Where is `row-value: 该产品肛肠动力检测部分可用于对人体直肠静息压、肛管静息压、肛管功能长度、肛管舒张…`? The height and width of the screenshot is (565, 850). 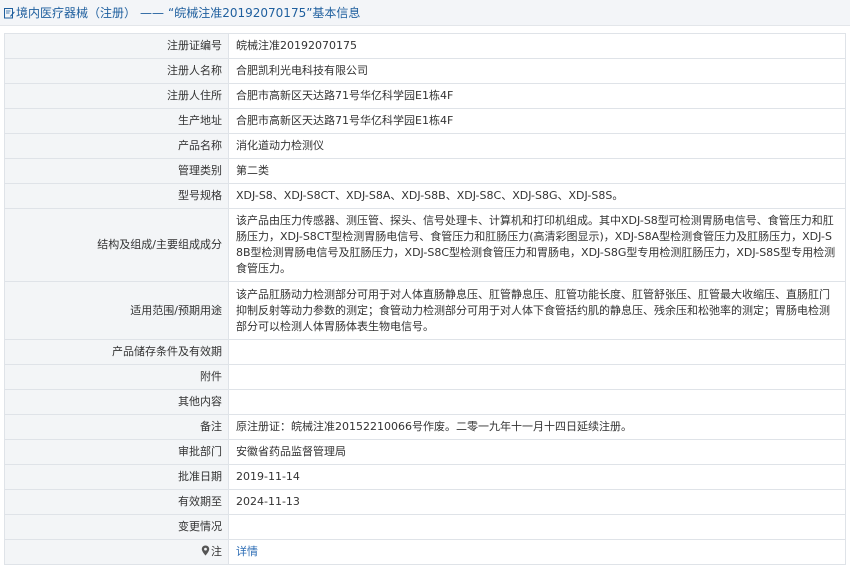 row-value: 该产品肛肠动力检测部分可用于对人体直肠静息压、肛管静息压、肛管功能长度、肛管舒张… is located at coordinates (537, 310).